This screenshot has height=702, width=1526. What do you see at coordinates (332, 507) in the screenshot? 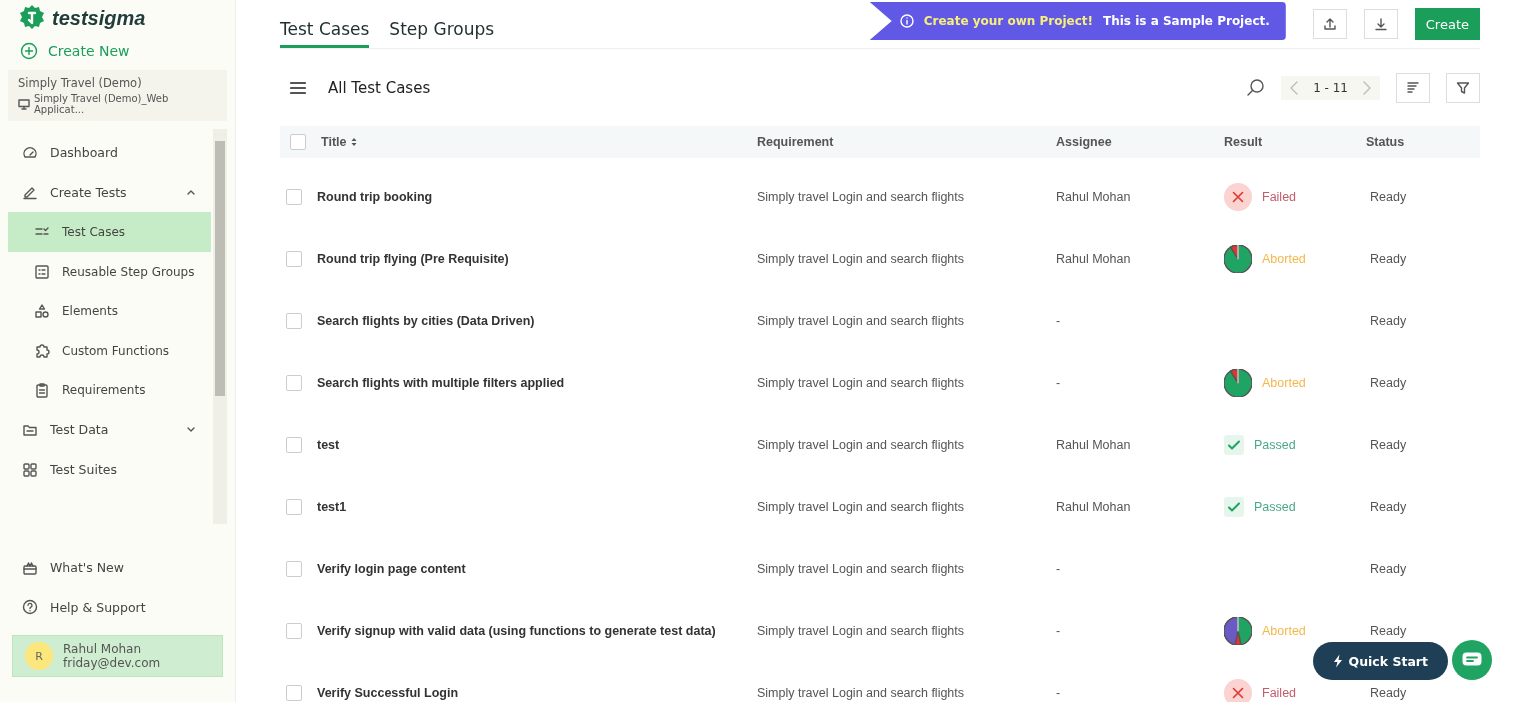
I see `test-case-title: test1` at bounding box center [332, 507].